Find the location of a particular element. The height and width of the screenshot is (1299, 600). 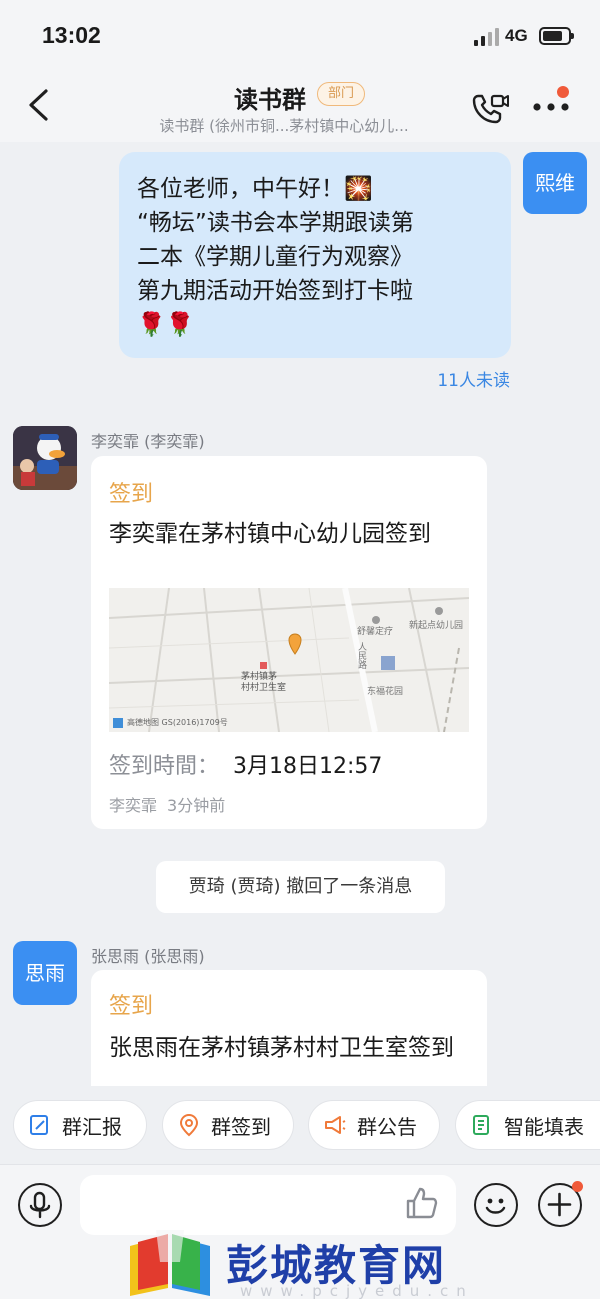

thumbs-up-icon is located at coordinates (422, 1203).